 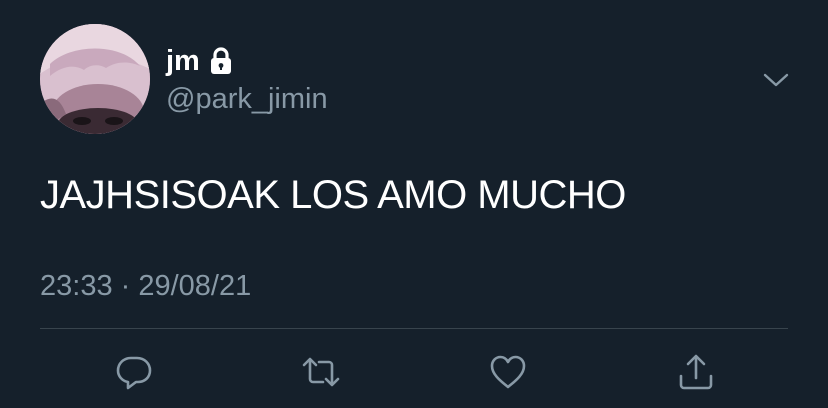 What do you see at coordinates (221, 61) in the screenshot?
I see `lock-icon` at bounding box center [221, 61].